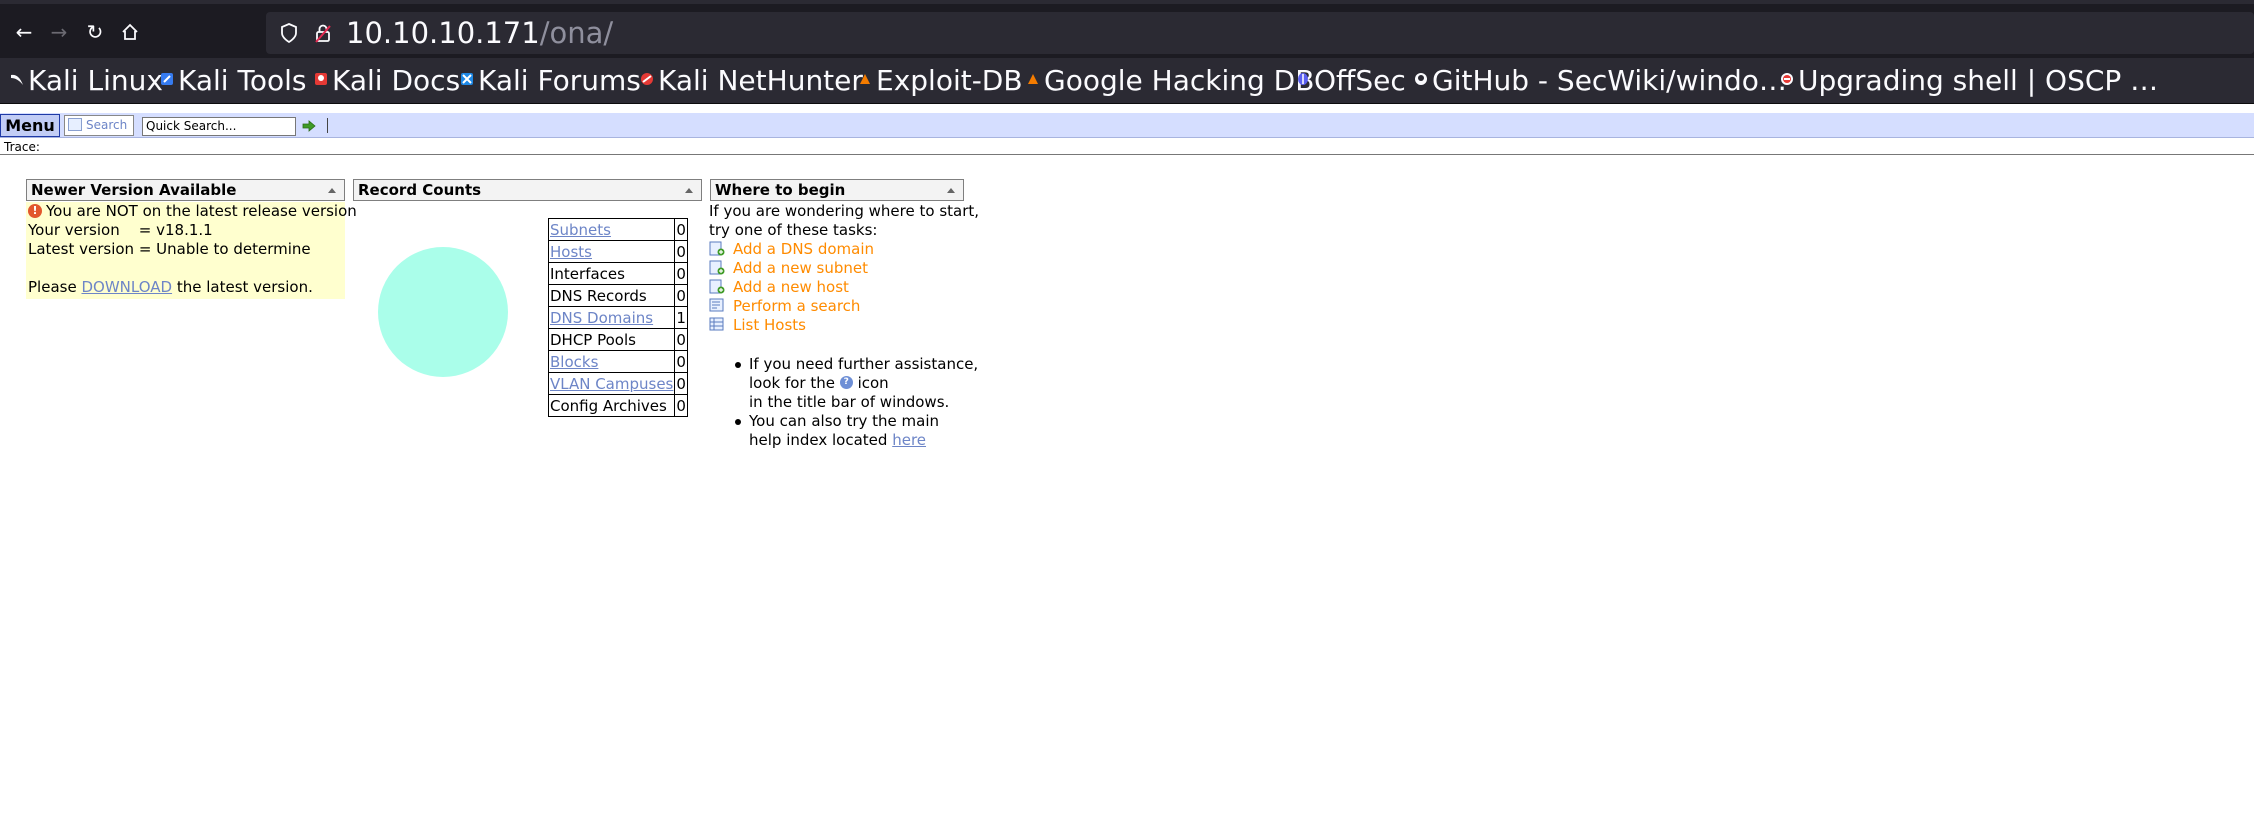 This screenshot has width=2254, height=838. Describe the element at coordinates (420, 190) in the screenshot. I see `panel-title-text: Record Counts` at that location.